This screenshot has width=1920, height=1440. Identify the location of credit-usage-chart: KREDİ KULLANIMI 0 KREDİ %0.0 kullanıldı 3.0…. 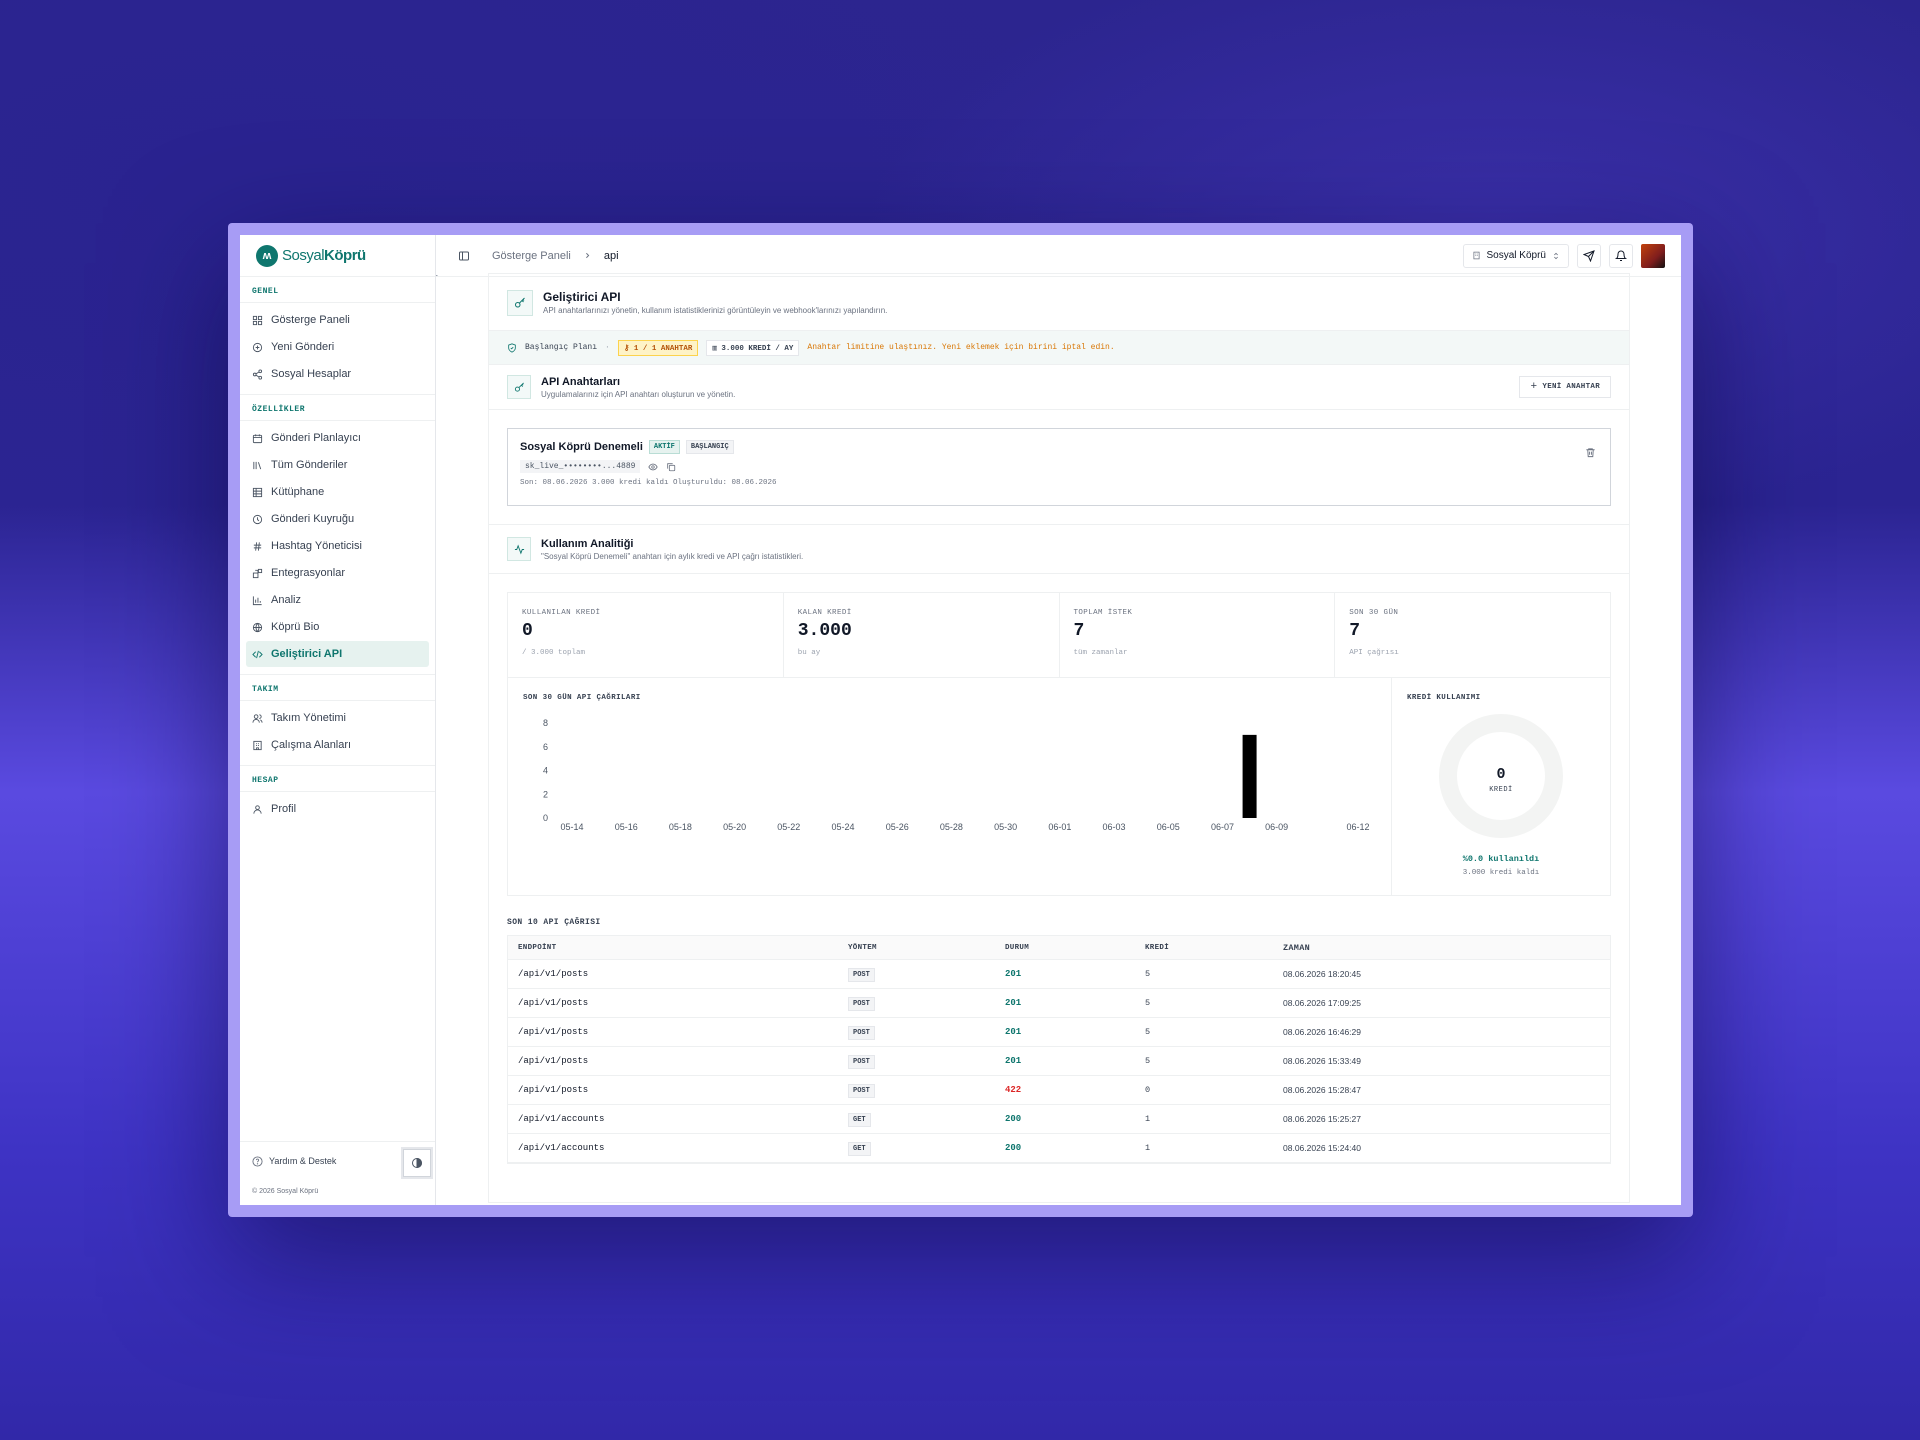
(1501, 786).